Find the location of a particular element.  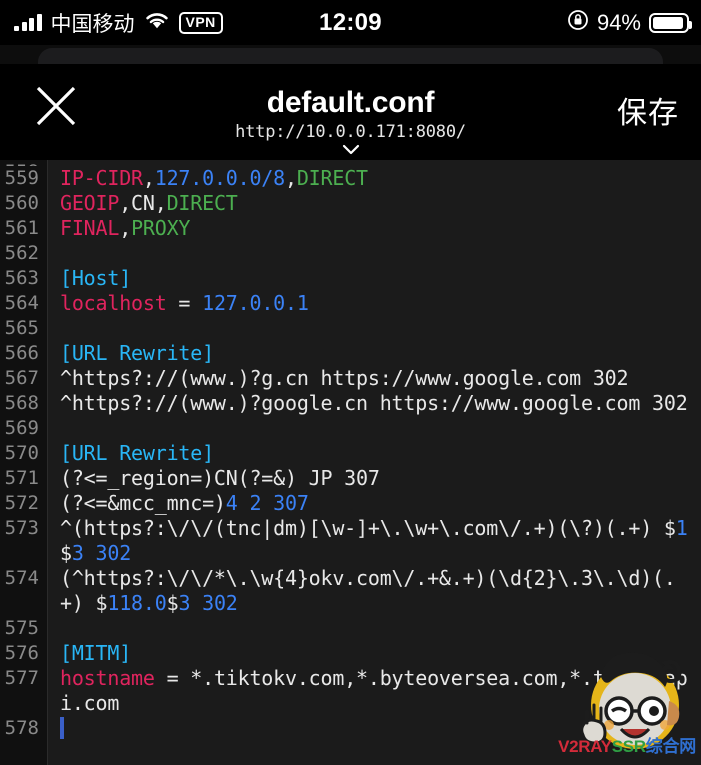

code-line: 561 FINAL,PROXY is located at coordinates (350, 228).